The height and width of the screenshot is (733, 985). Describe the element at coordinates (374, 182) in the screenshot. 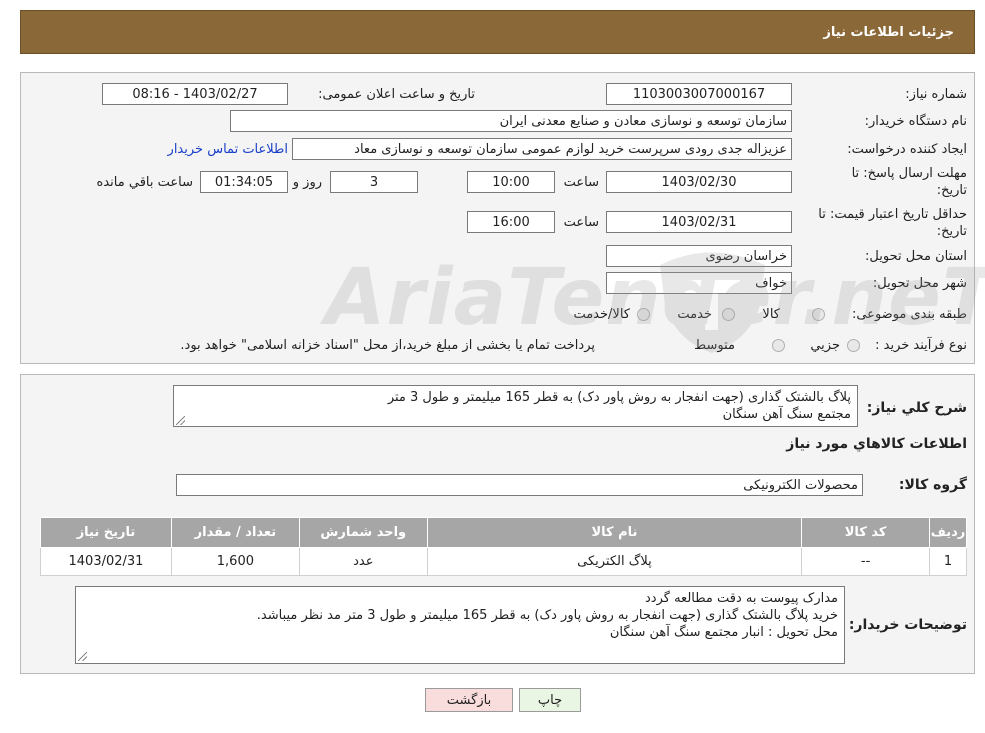

I see `remaining-days-field: 3` at that location.